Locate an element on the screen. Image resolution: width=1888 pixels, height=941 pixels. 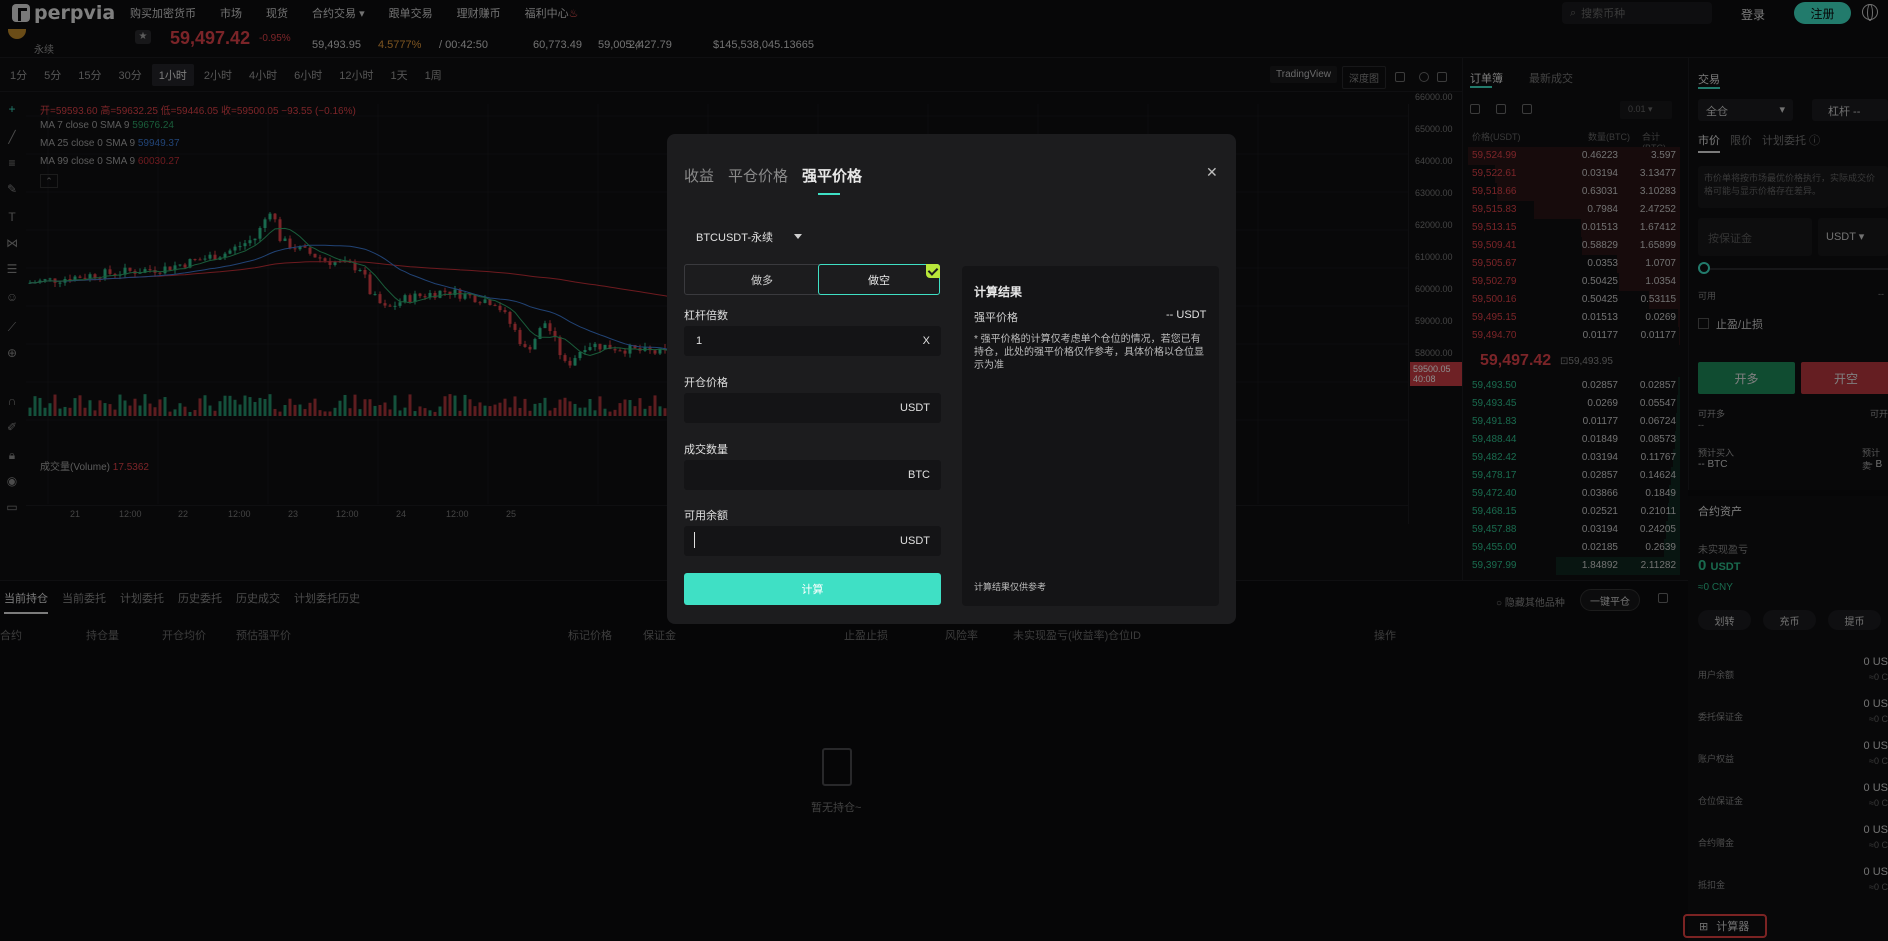
result-title: 计算结果 is located at coordinates (998, 292).